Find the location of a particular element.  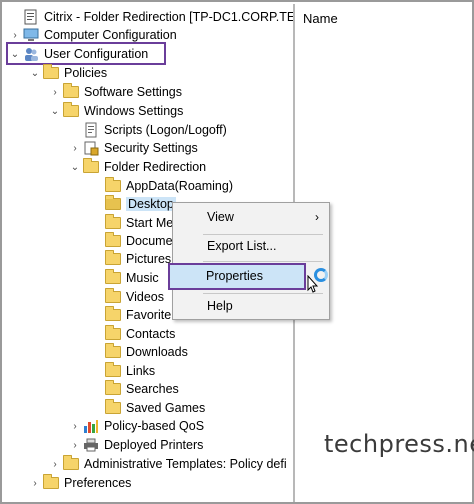

tree-item-documents: Docume is located at coordinates (138, 241).